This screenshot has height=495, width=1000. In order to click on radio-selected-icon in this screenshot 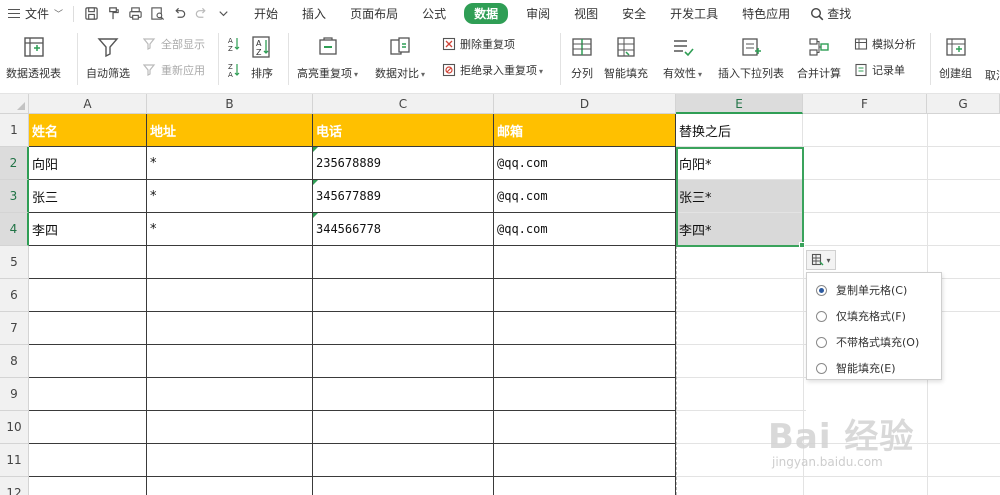, I will do `click(821, 290)`.